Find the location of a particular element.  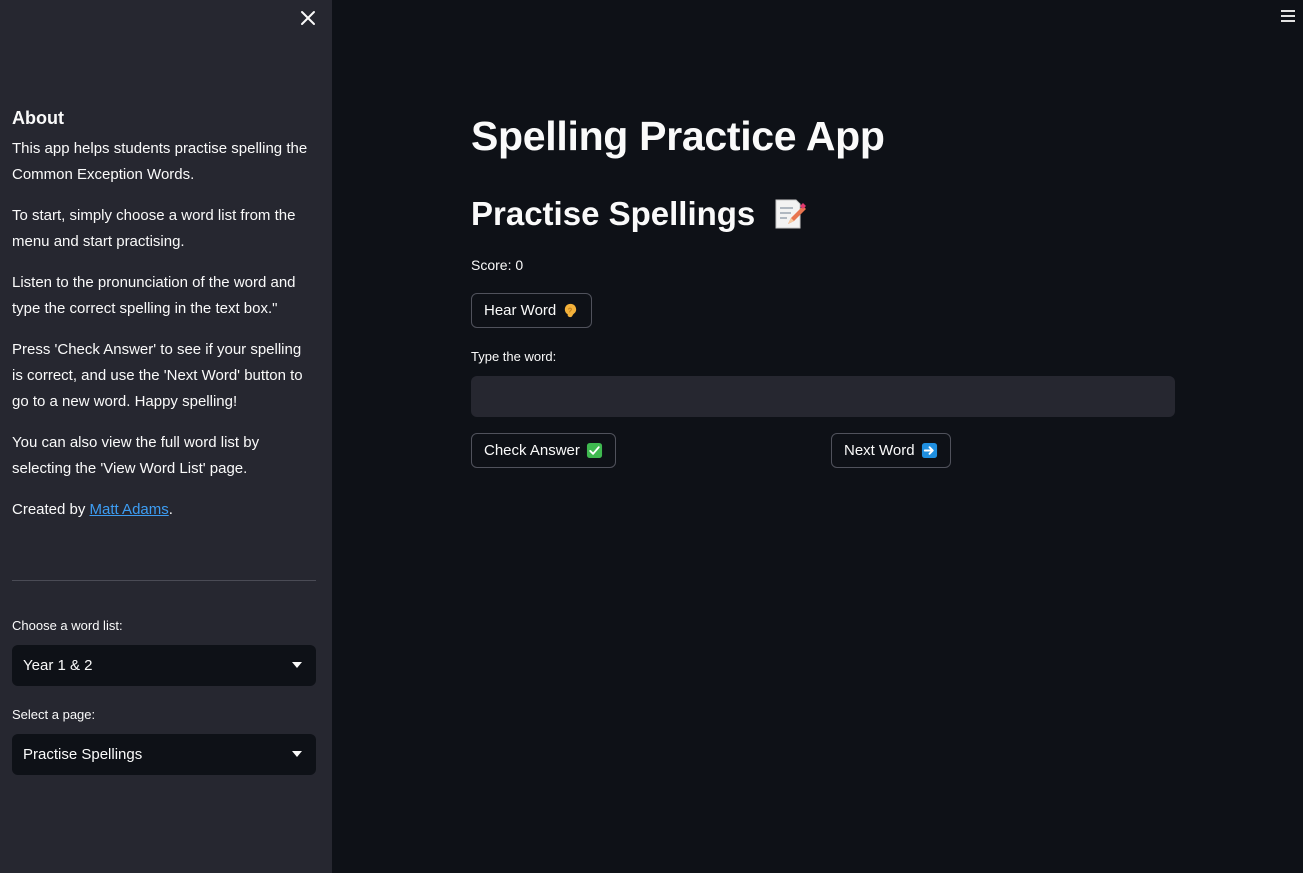

credits-paragraph: Created by Matt Adams. is located at coordinates (164, 510).